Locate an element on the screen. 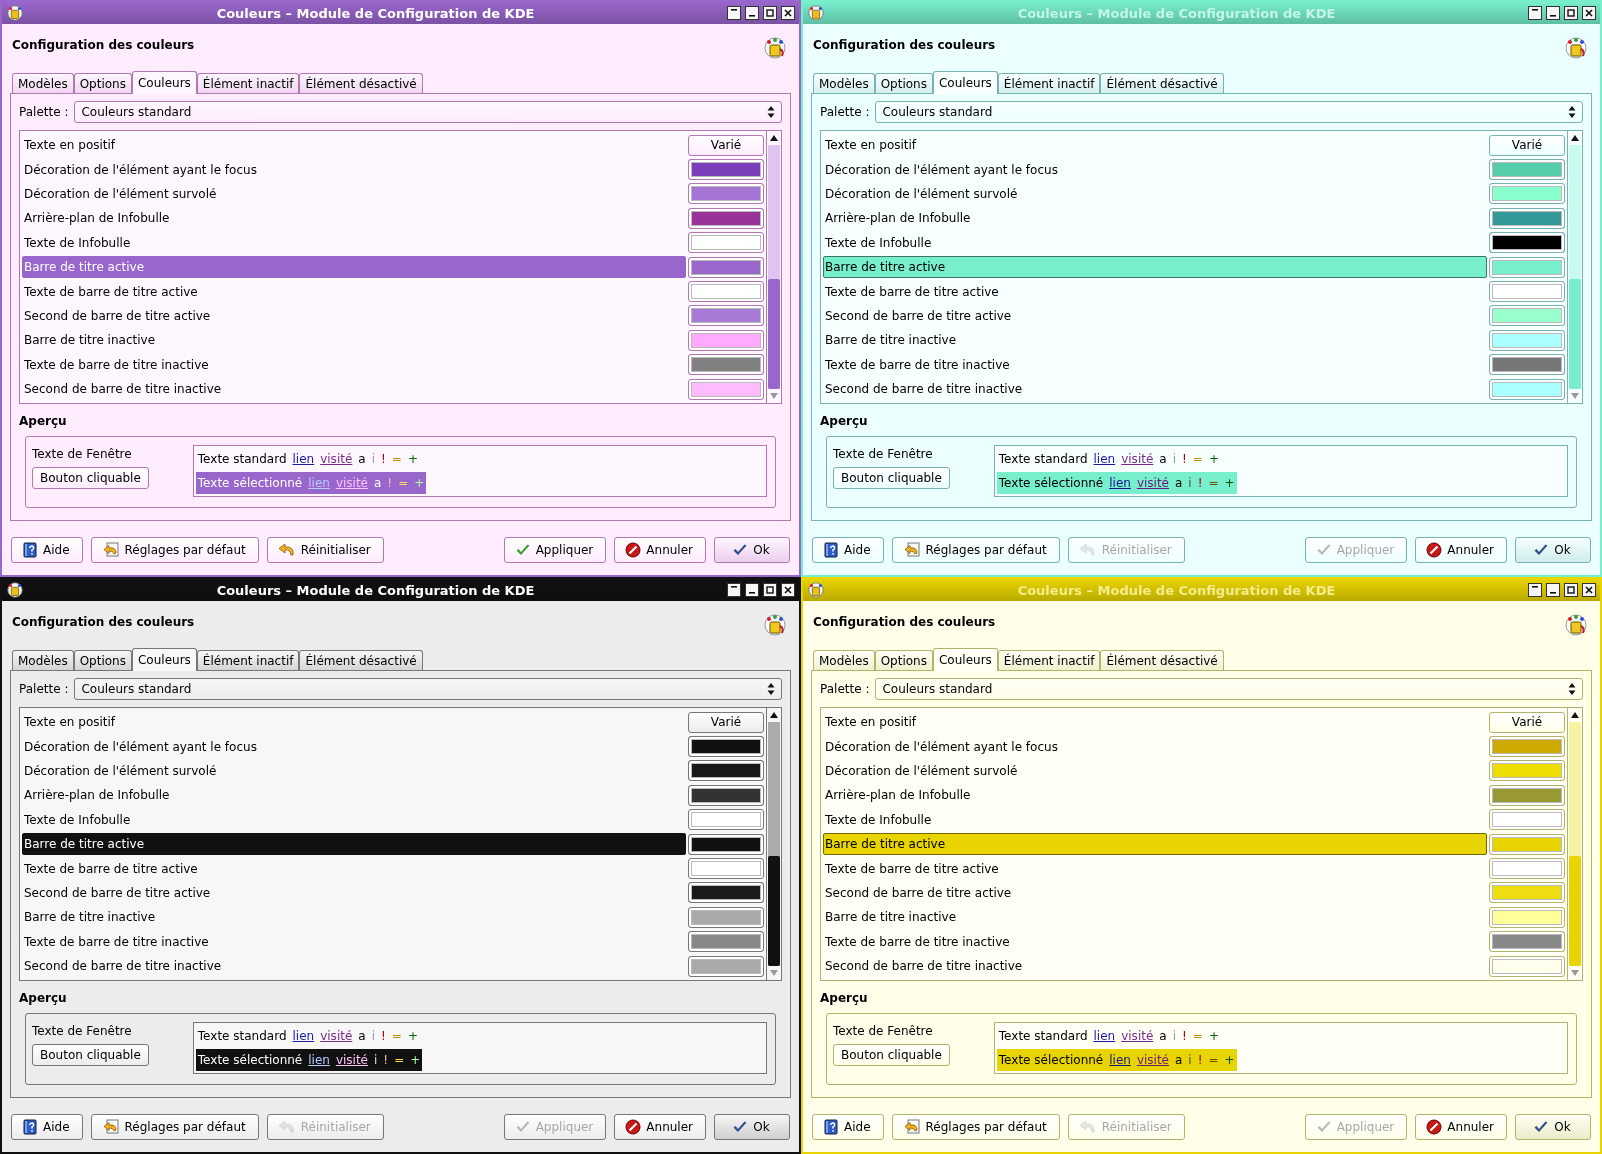 This screenshot has height=1154, width=1602. color-role-item: Texte de Infobulle is located at coordinates (1155, 242).